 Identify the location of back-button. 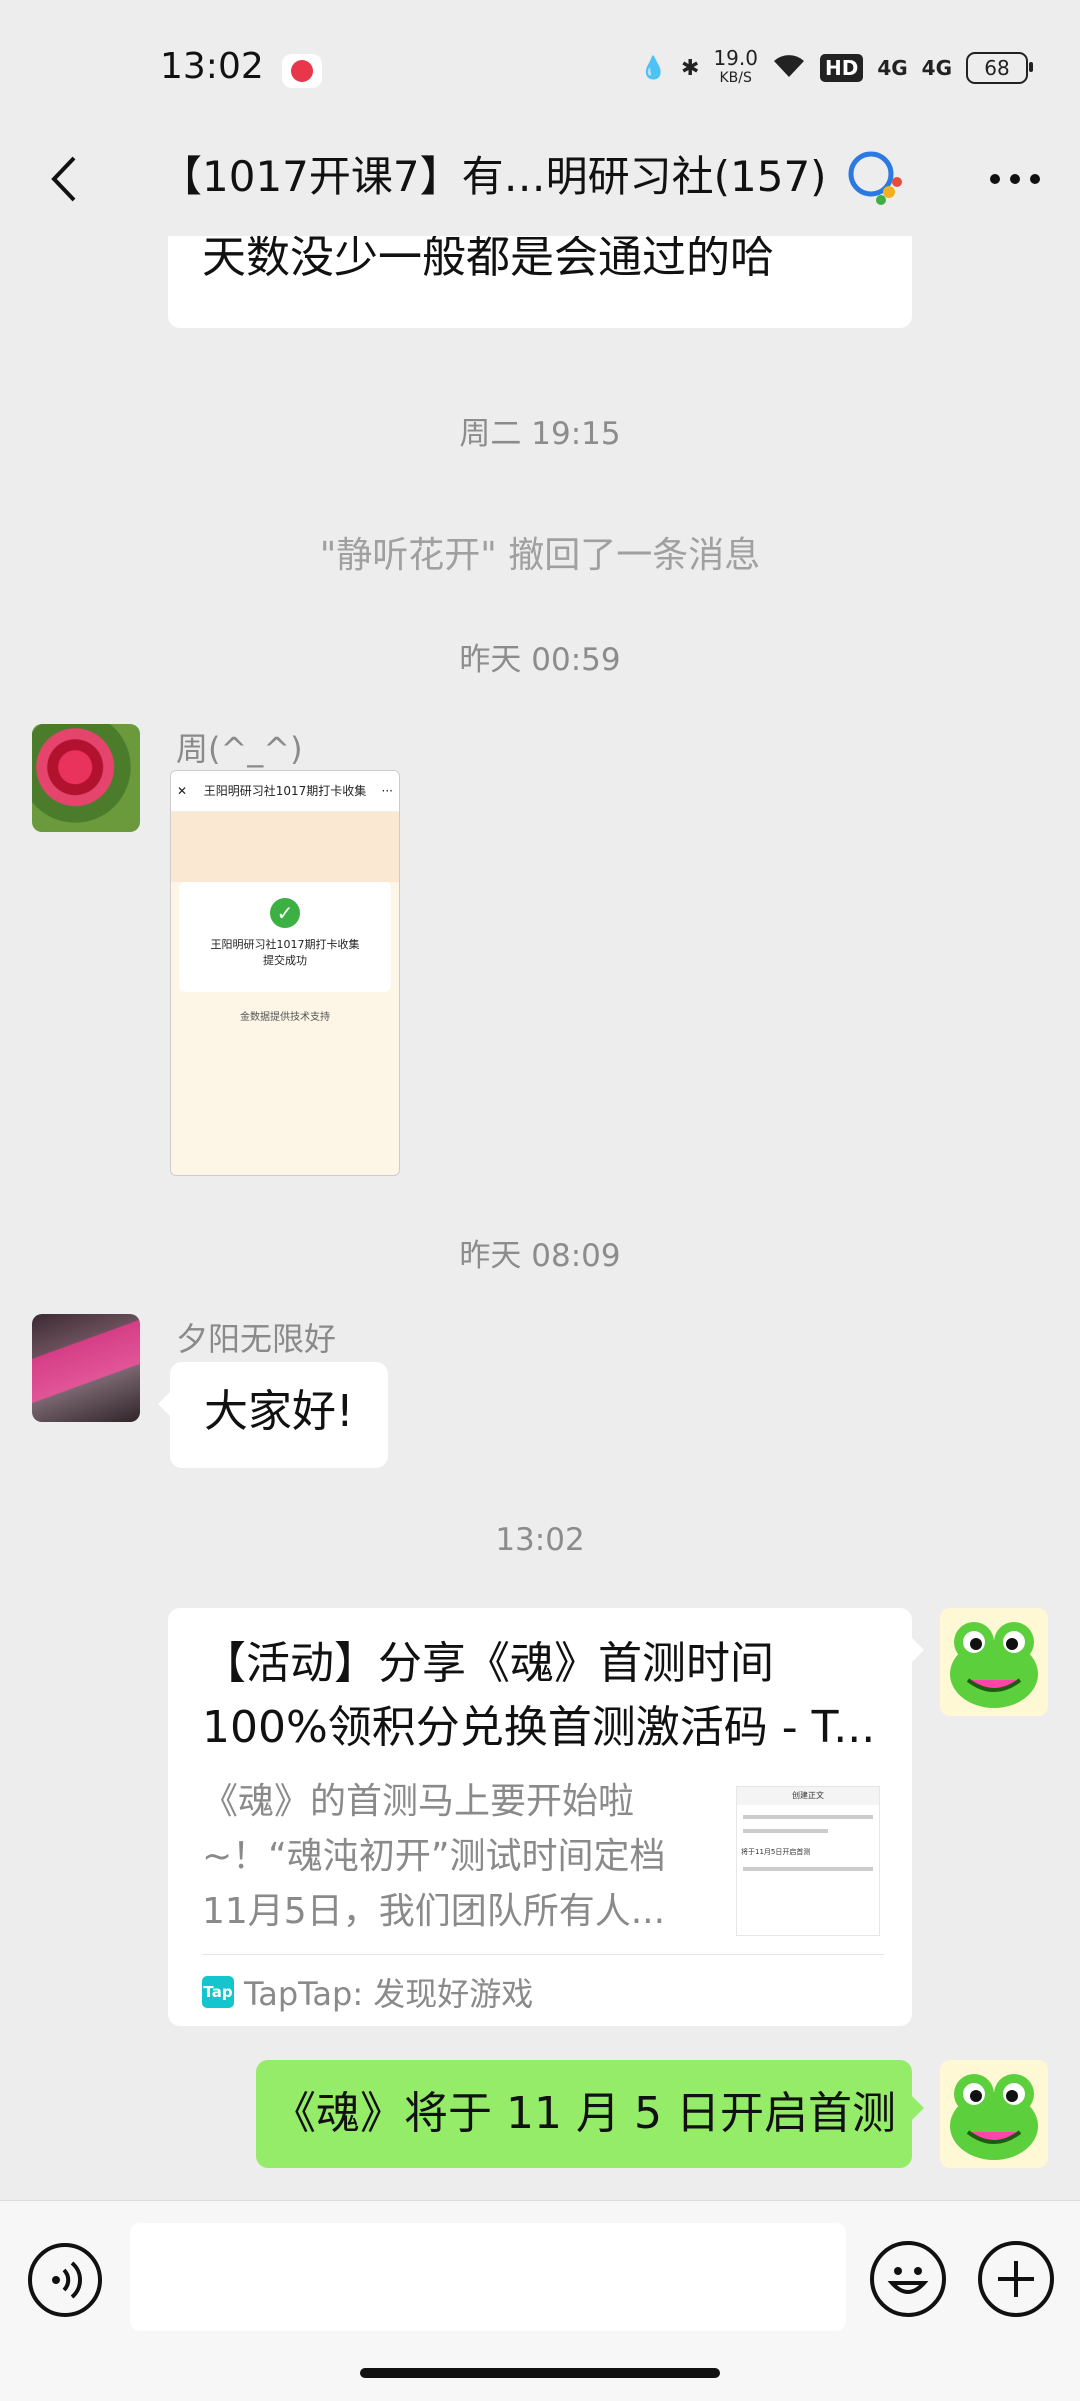
(65, 179).